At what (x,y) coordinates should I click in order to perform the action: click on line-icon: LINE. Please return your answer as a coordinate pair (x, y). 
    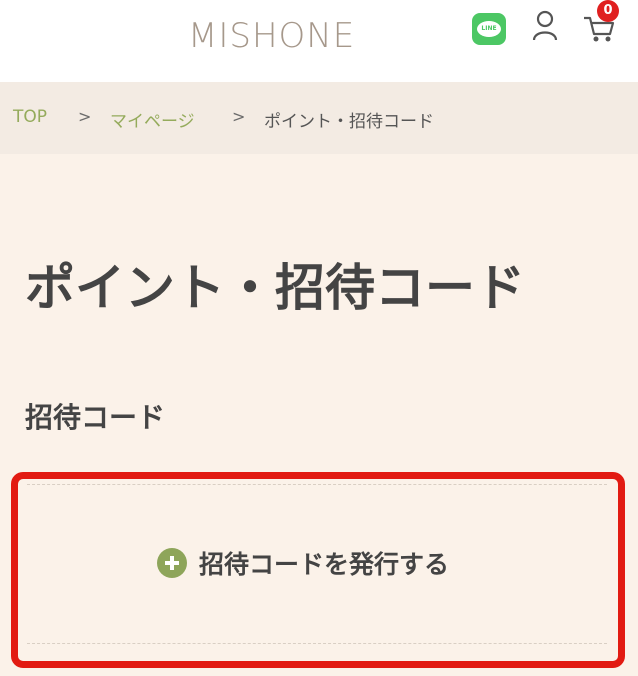
    Looking at the image, I should click on (489, 29).